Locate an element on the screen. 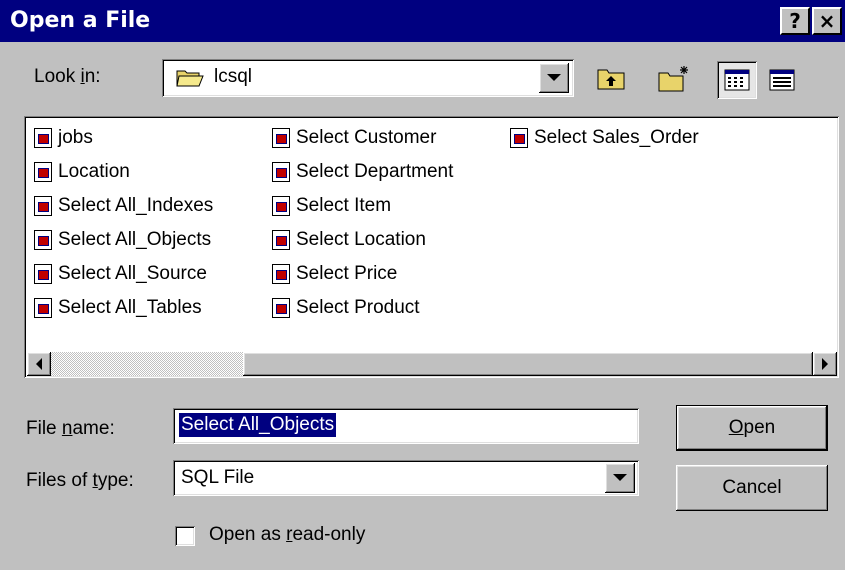 The width and height of the screenshot is (845, 570). horizontal-scrollbar is located at coordinates (432, 364).